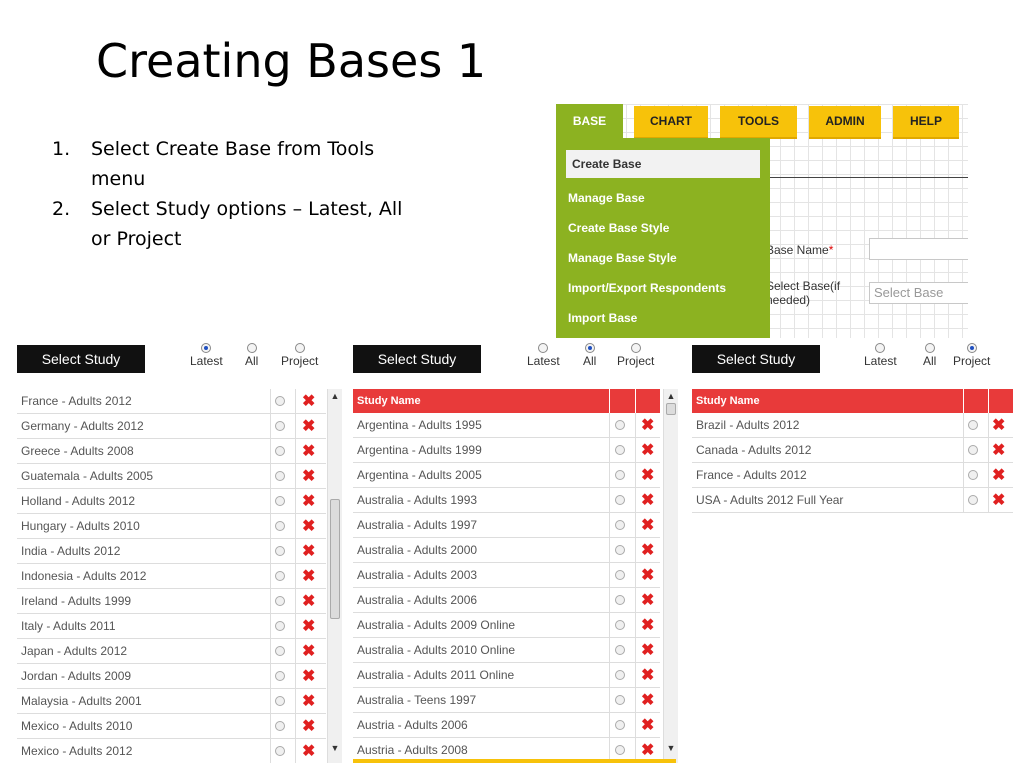  Describe the element at coordinates (171, 651) in the screenshot. I see `table-row: Japan - Adults 2012 ✖` at that location.